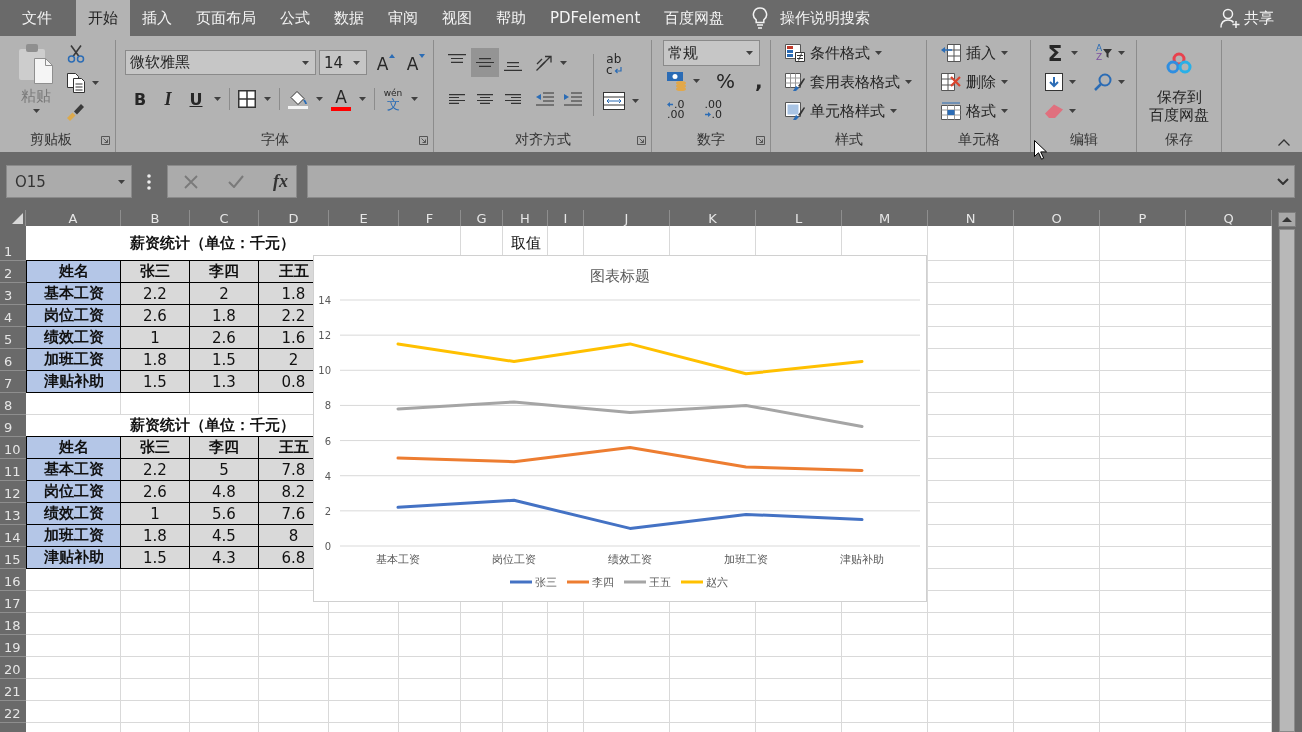 The image size is (1302, 732). I want to click on underline-button: U, so click(196, 99).